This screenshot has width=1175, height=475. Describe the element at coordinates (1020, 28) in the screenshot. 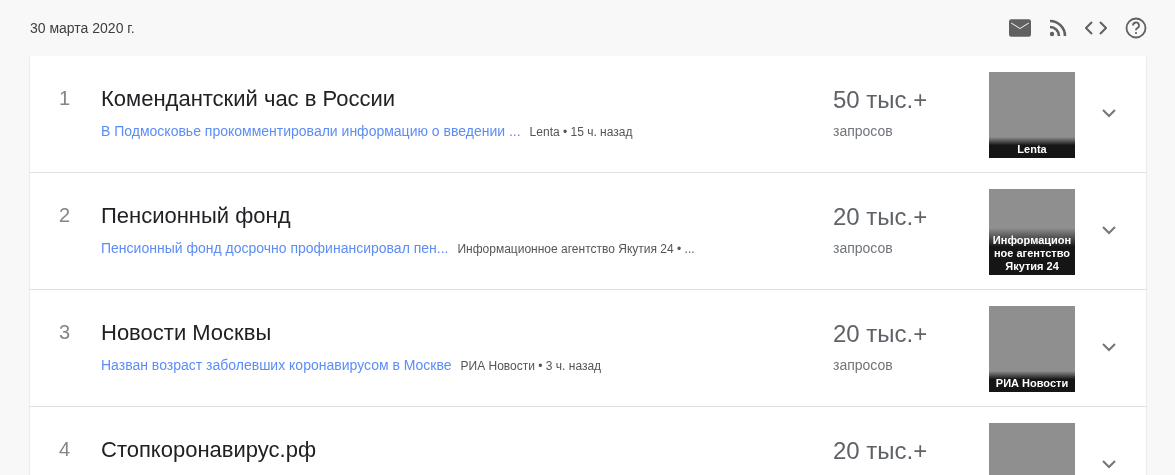

I see `mail-icon` at that location.